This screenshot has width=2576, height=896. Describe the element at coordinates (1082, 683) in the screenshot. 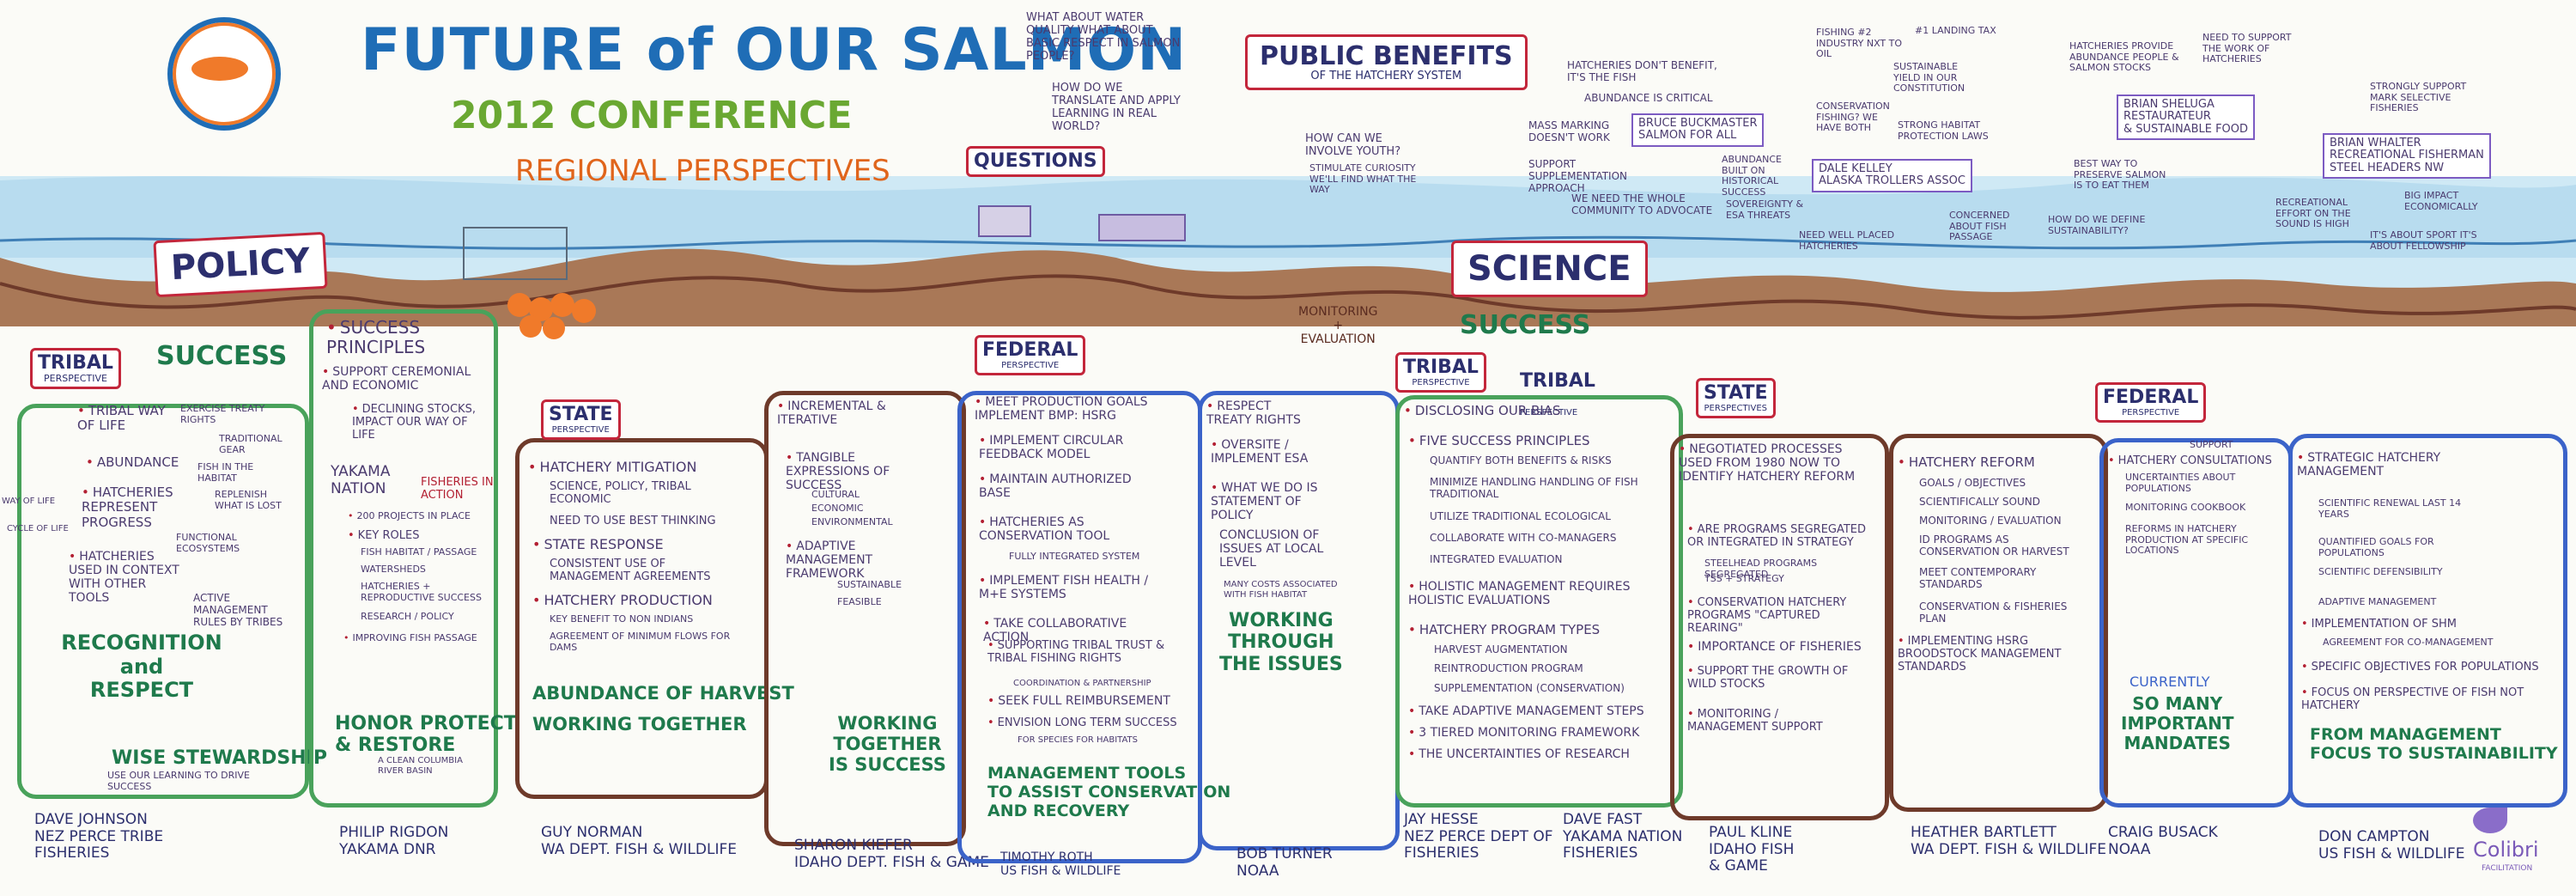

I see `federal-policy-item-9: COORDINATION & PARTNERSHIP` at that location.